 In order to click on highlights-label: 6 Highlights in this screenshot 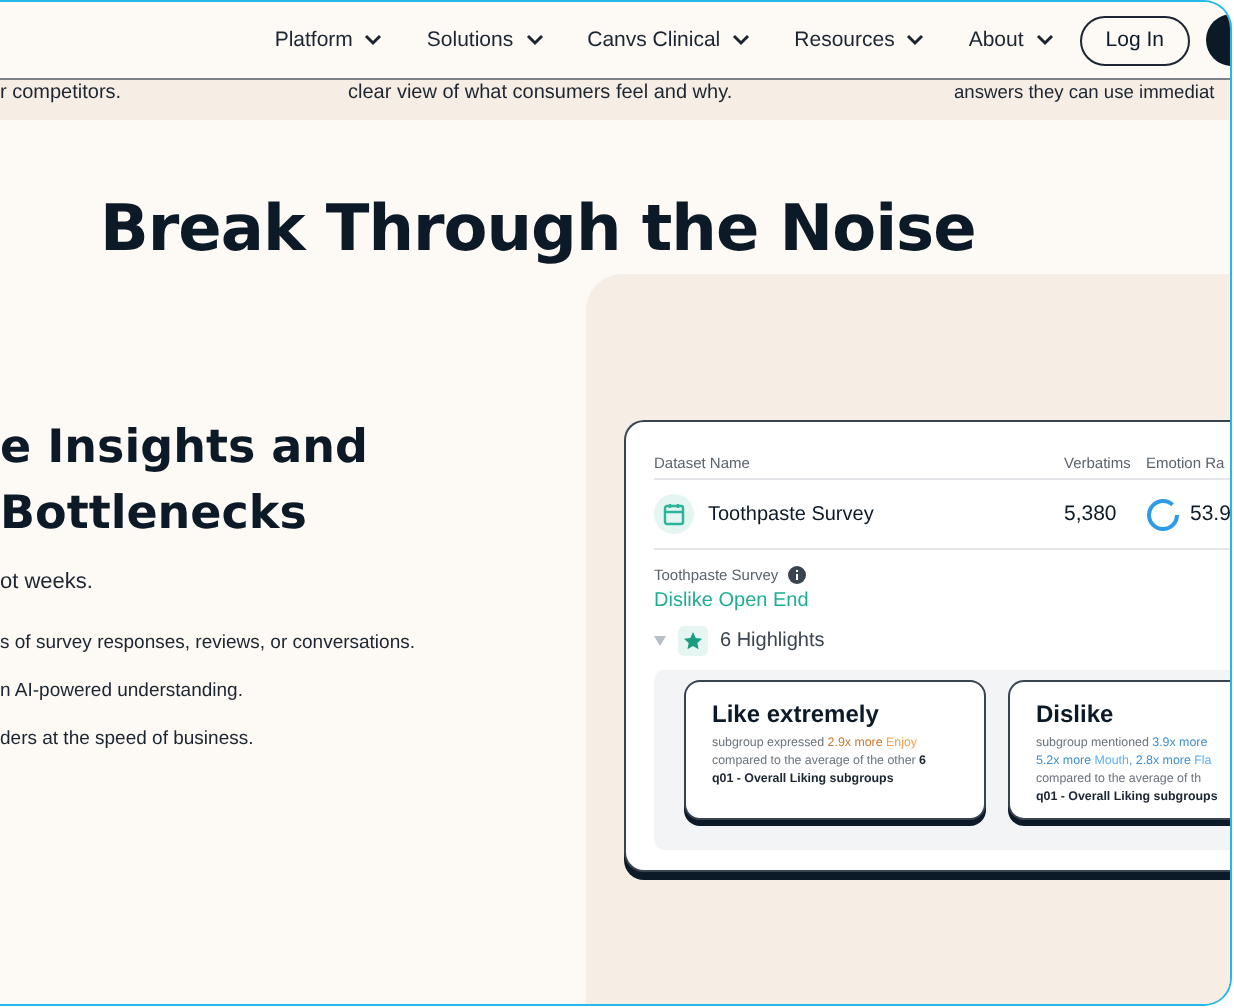, I will do `click(772, 641)`.